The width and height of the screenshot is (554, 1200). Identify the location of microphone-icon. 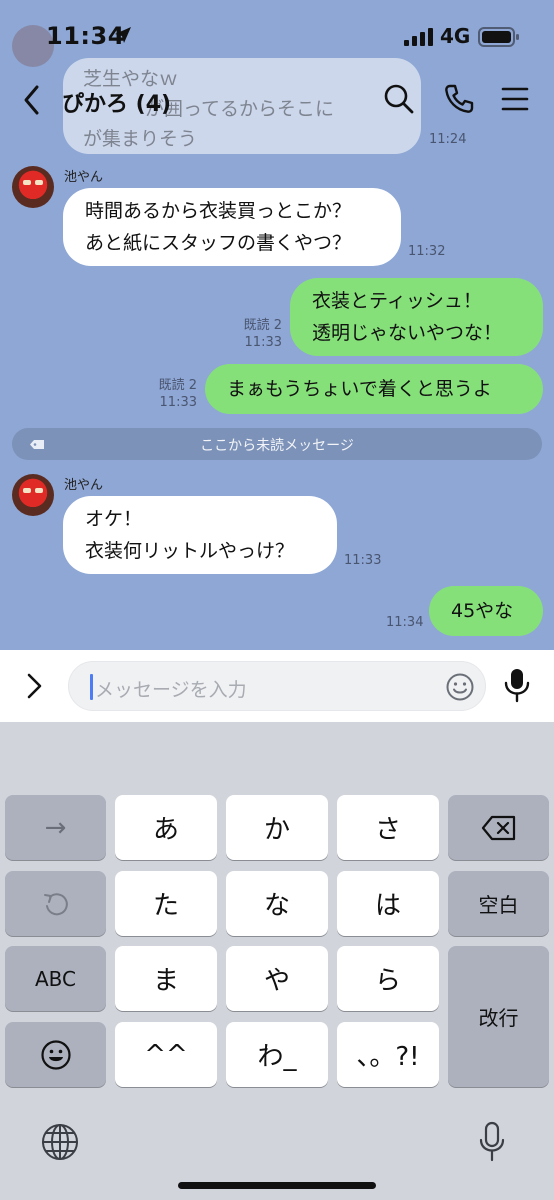
(517, 685).